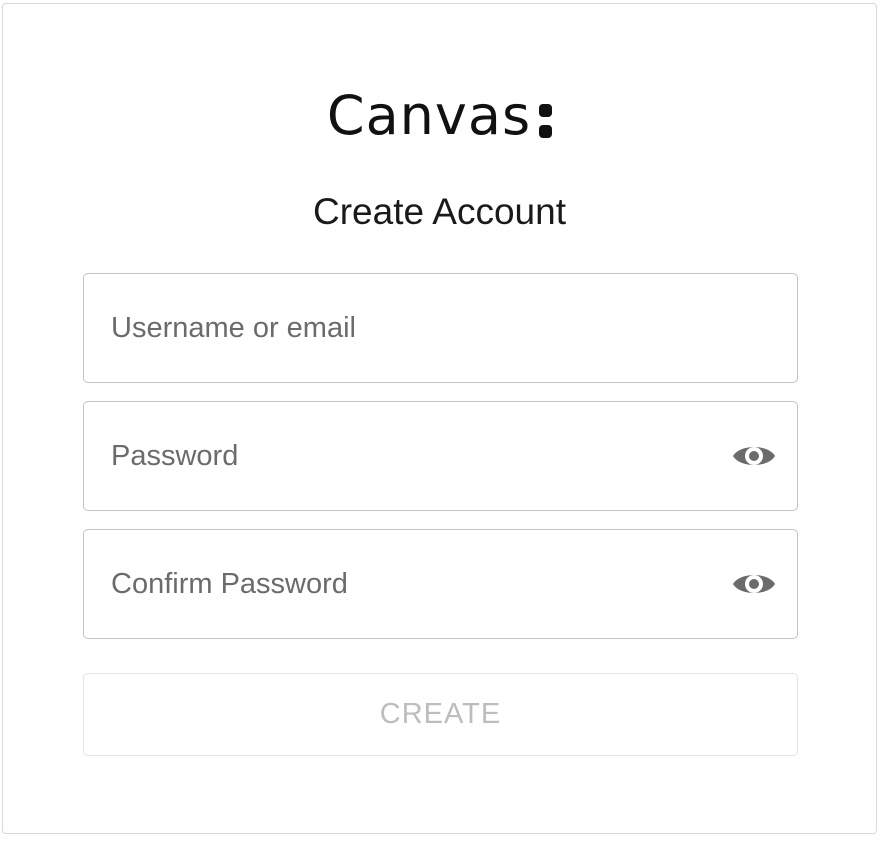  I want to click on canvas-logo: Canvas, so click(439, 116).